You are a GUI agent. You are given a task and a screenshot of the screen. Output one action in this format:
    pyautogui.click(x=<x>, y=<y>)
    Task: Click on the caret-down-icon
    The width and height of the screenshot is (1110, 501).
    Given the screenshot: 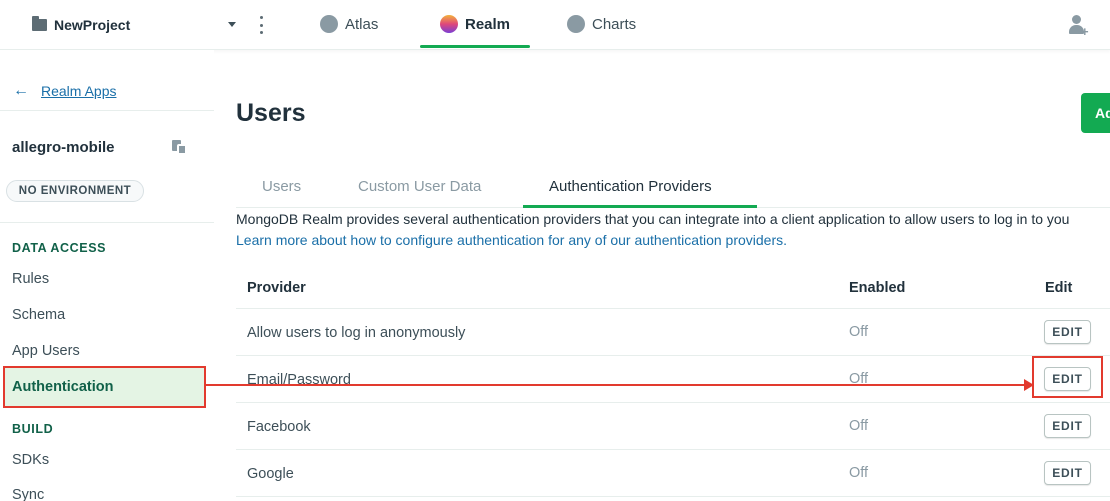 What is the action you would take?
    pyautogui.click(x=232, y=24)
    